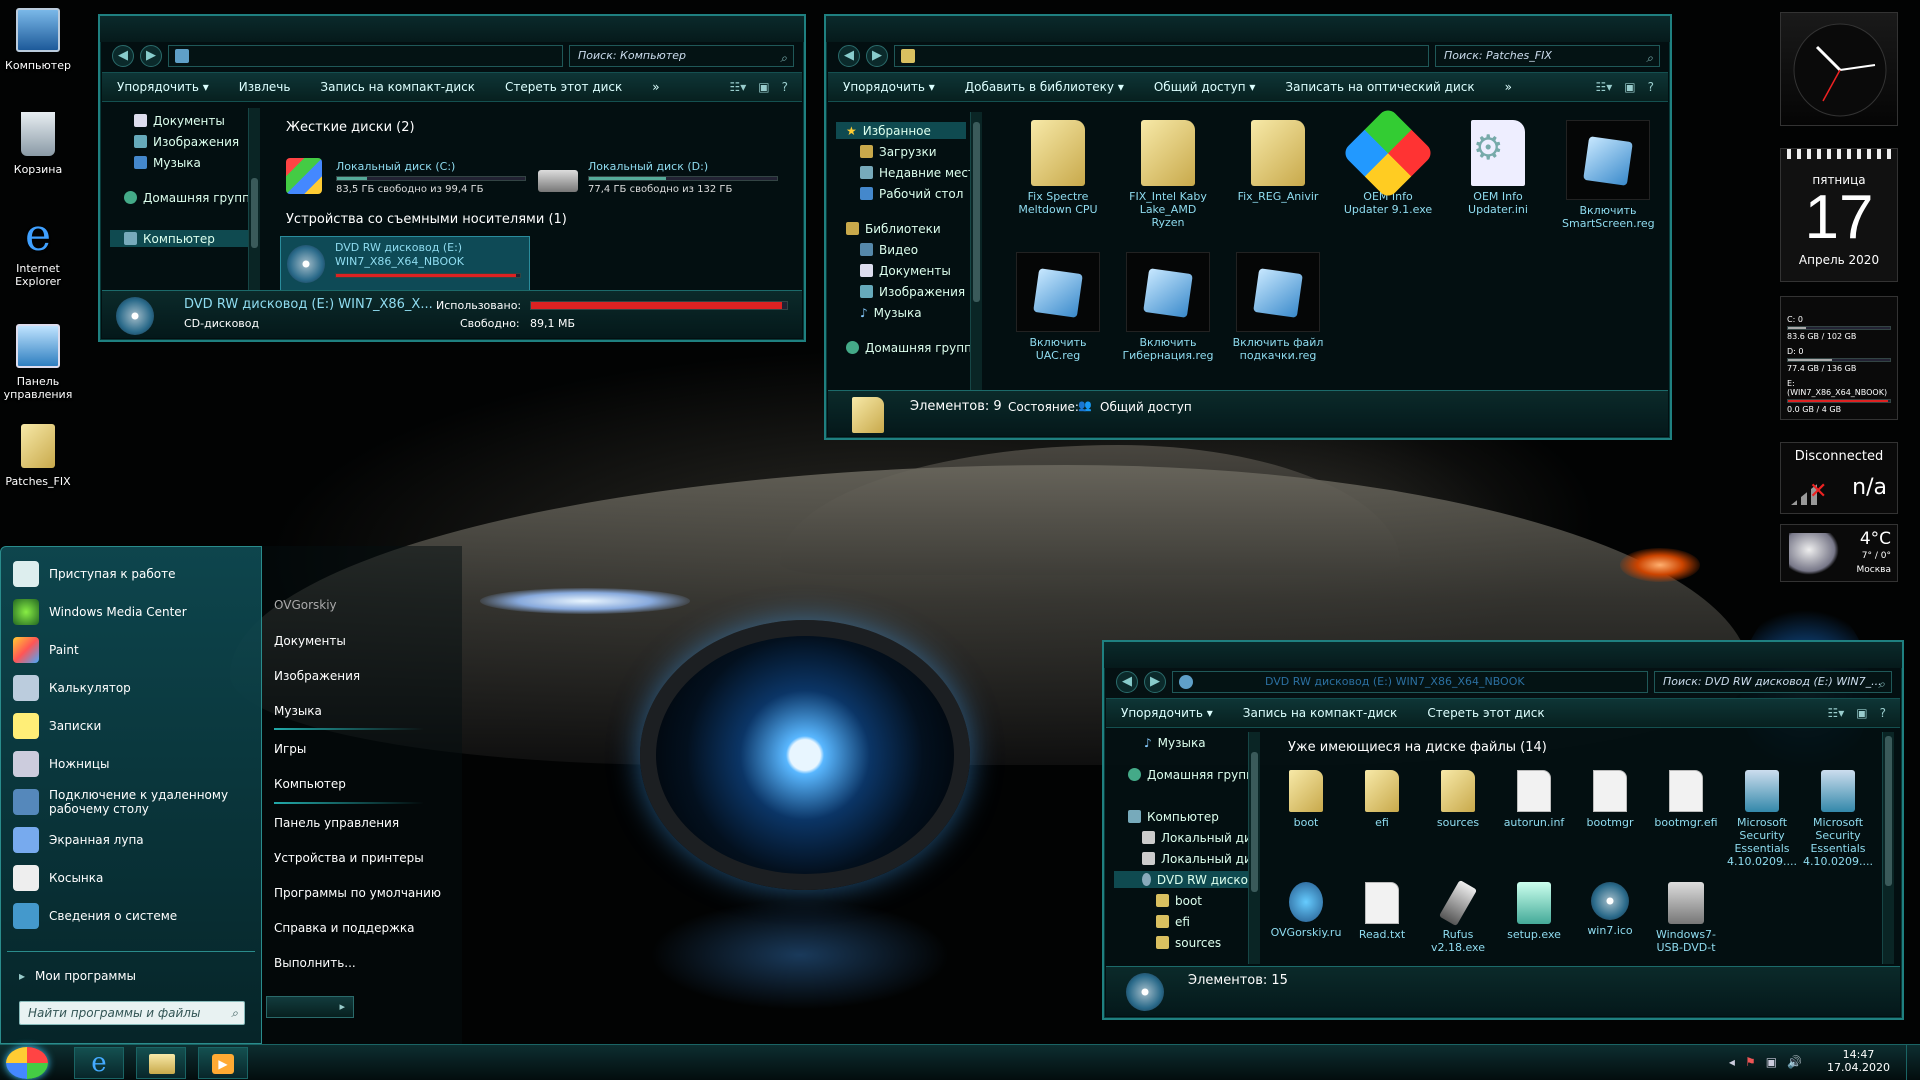 This screenshot has height=1080, width=1920. What do you see at coordinates (310, 784) in the screenshot?
I see `start-link-computer: Компьютер` at bounding box center [310, 784].